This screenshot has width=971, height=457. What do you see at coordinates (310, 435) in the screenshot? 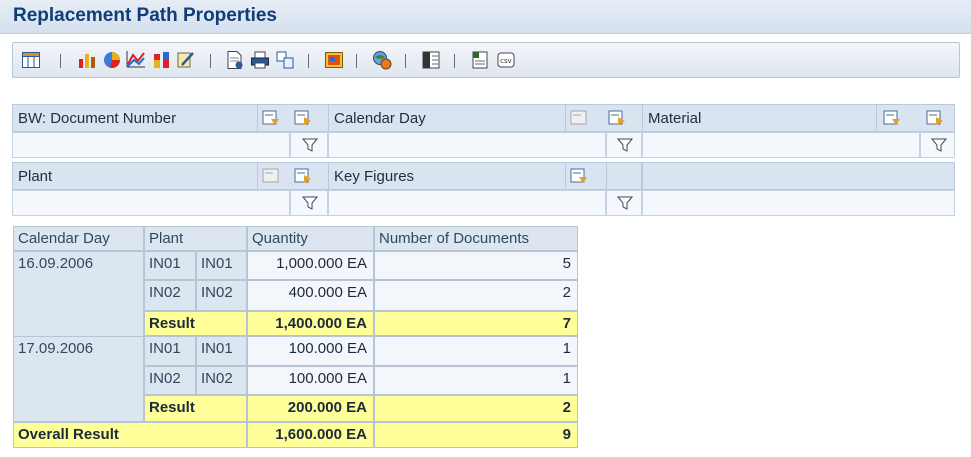
I see `overall-result-quantity: 1,600.000 EA` at bounding box center [310, 435].